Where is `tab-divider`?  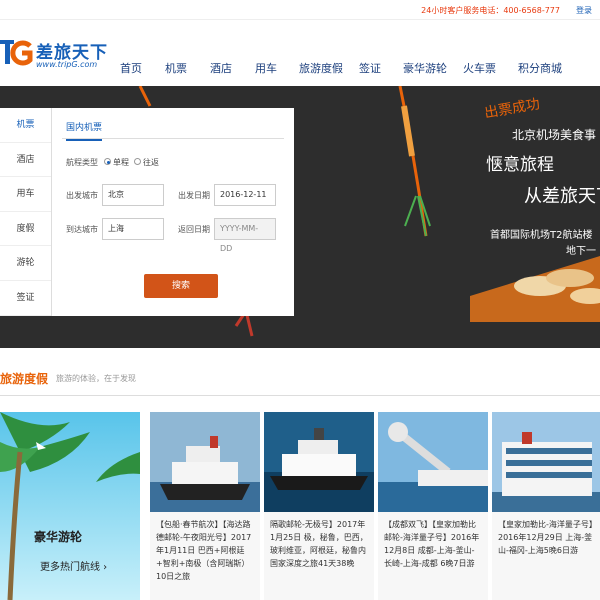
tab-divider is located at coordinates (173, 138).